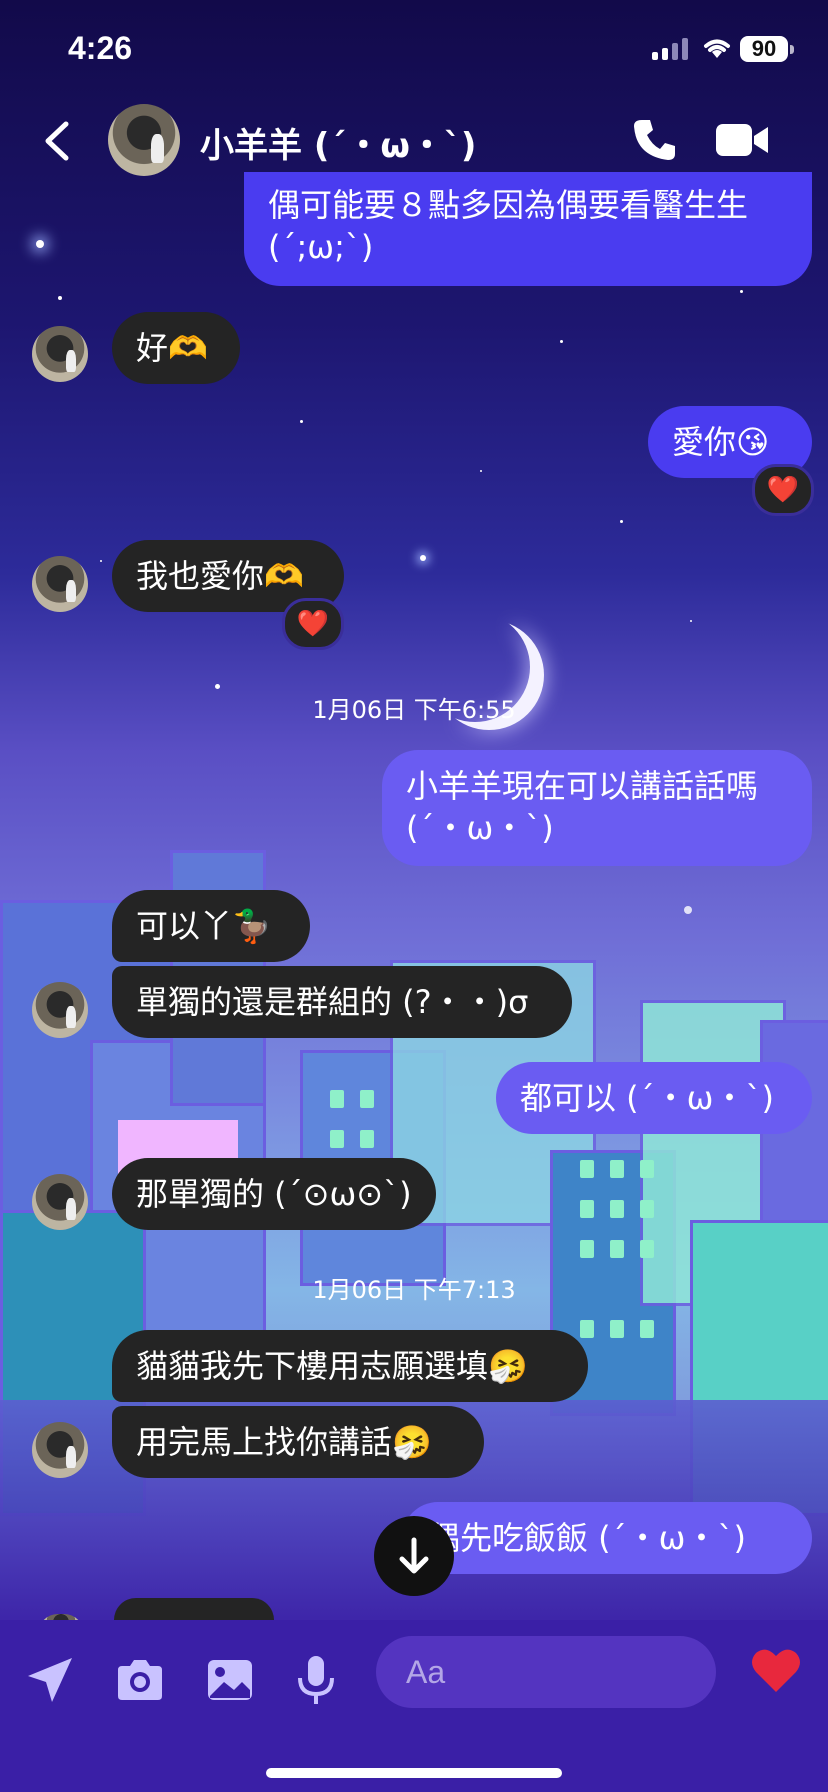 Image resolution: width=828 pixels, height=1792 pixels. What do you see at coordinates (655, 139) in the screenshot?
I see `phone-icon` at bounding box center [655, 139].